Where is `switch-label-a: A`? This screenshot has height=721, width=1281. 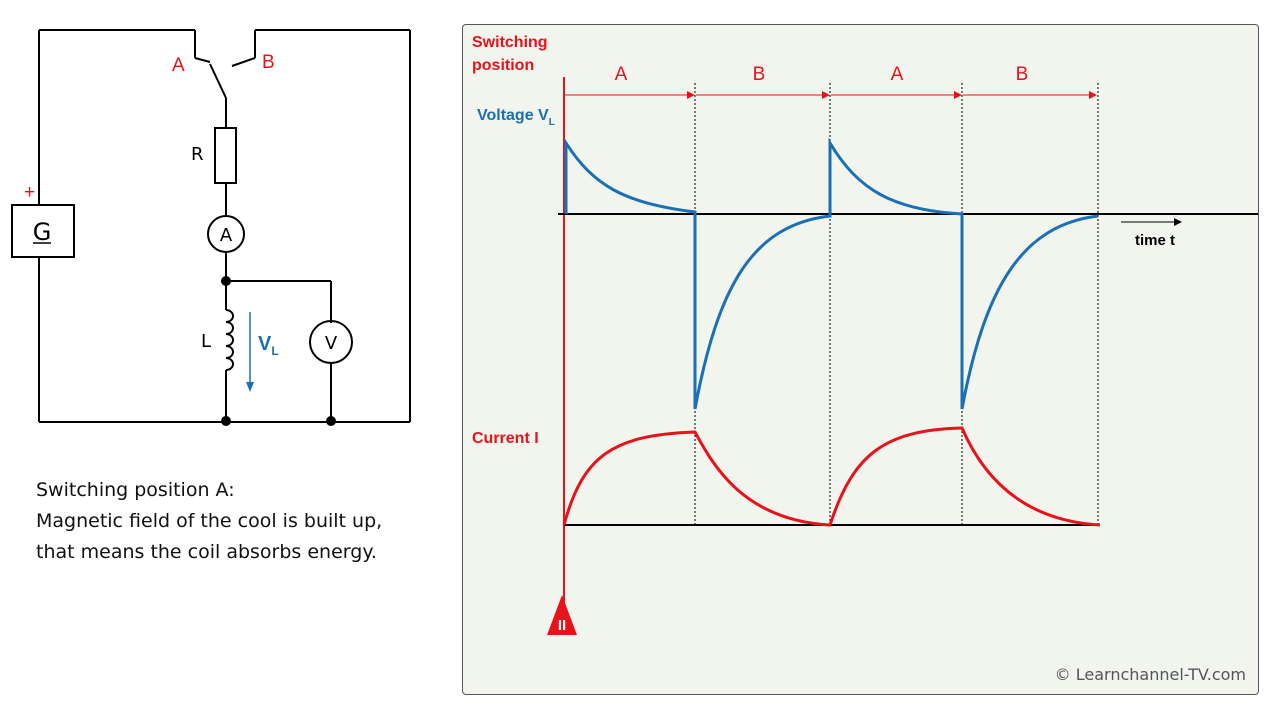
switch-label-a: A is located at coordinates (178, 65).